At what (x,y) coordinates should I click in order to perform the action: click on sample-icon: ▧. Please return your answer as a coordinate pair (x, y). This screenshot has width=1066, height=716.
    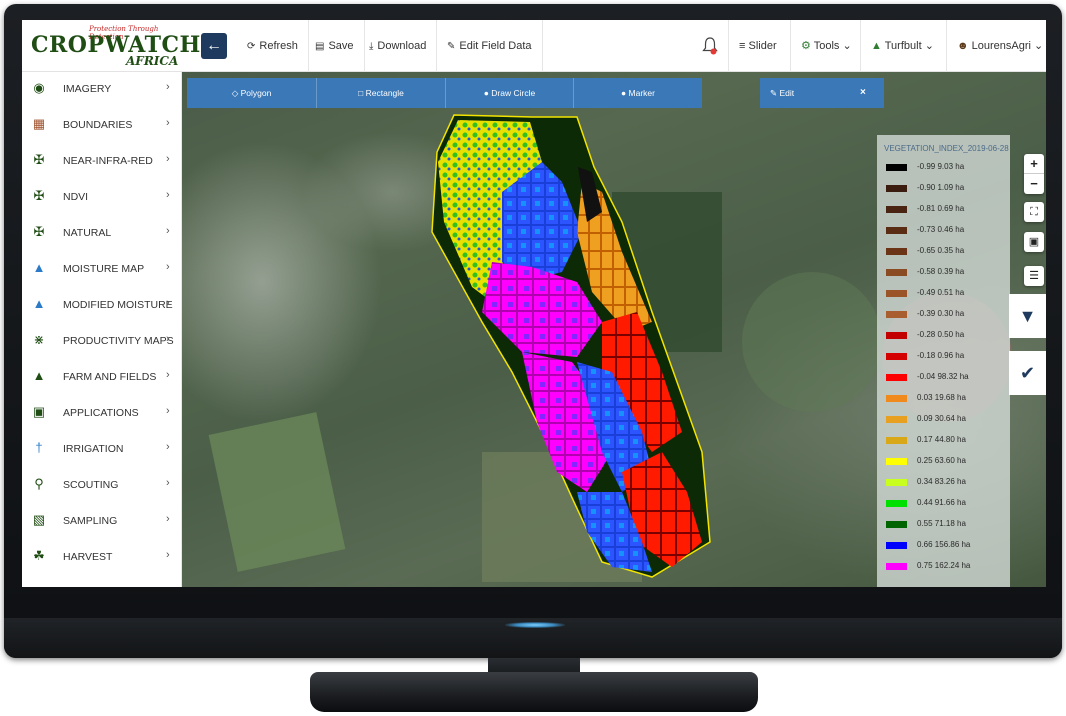
    Looking at the image, I should click on (39, 519).